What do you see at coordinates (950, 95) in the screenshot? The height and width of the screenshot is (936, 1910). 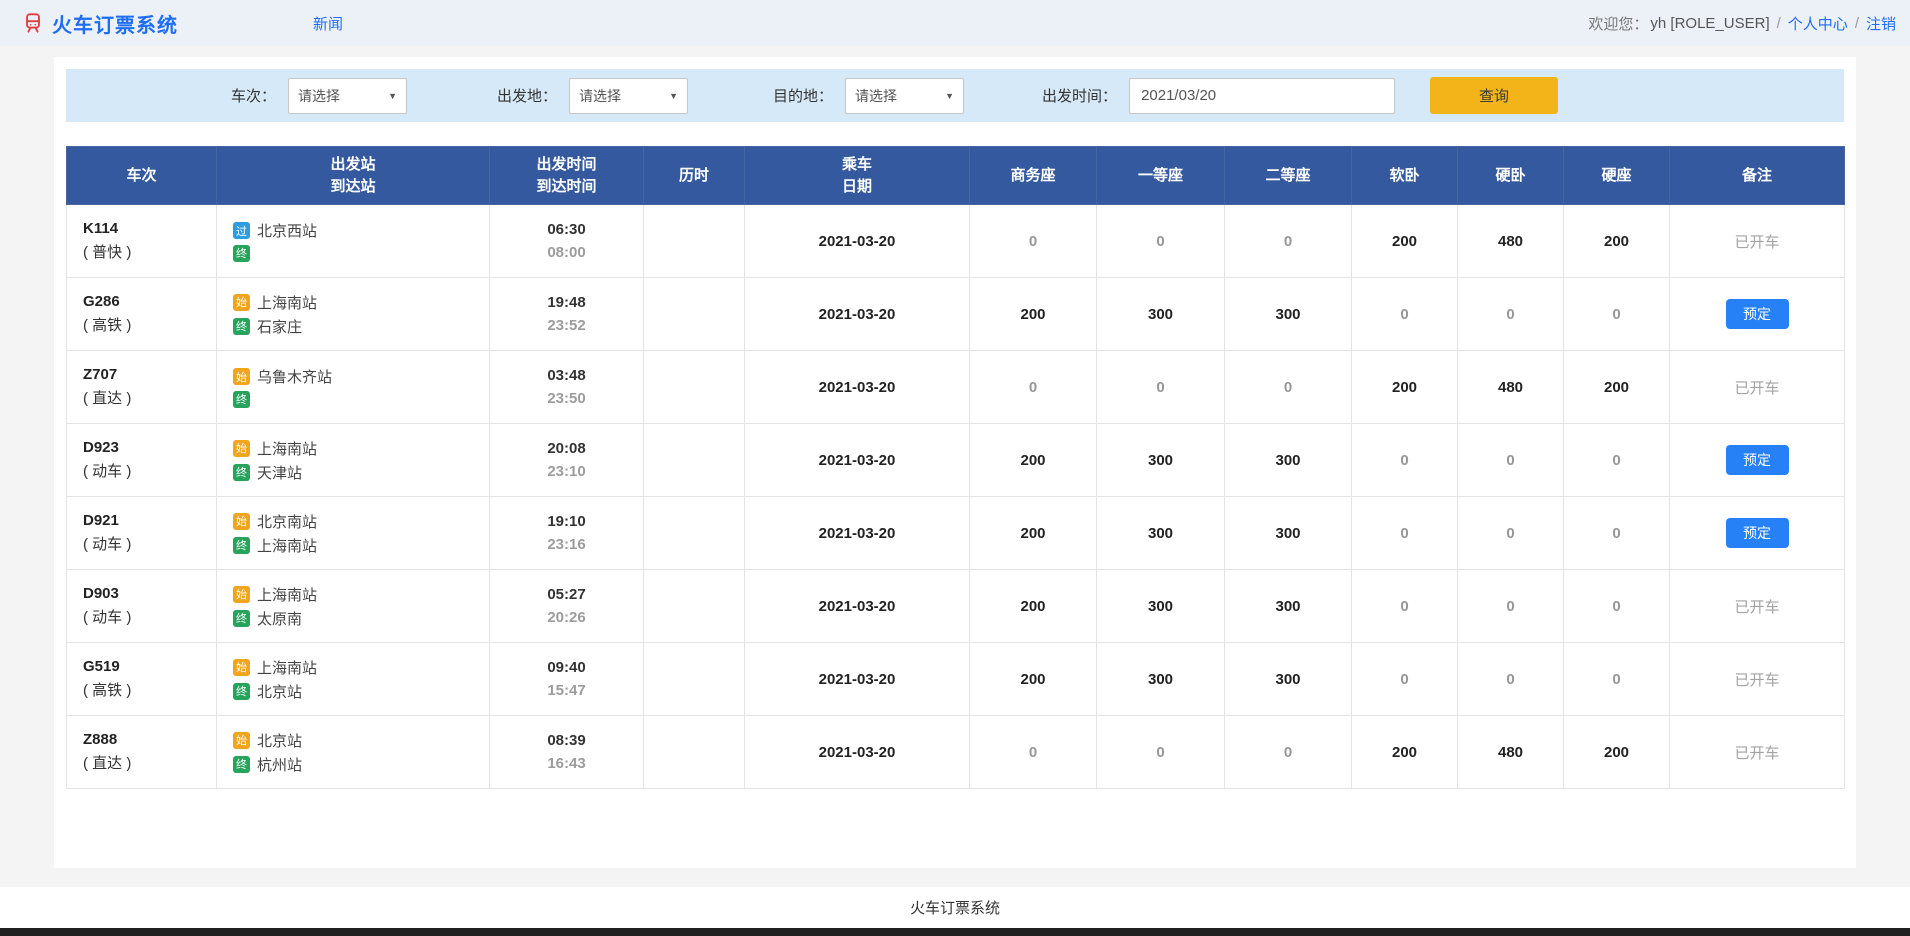 I see `chevron-down-icon: ▼` at bounding box center [950, 95].